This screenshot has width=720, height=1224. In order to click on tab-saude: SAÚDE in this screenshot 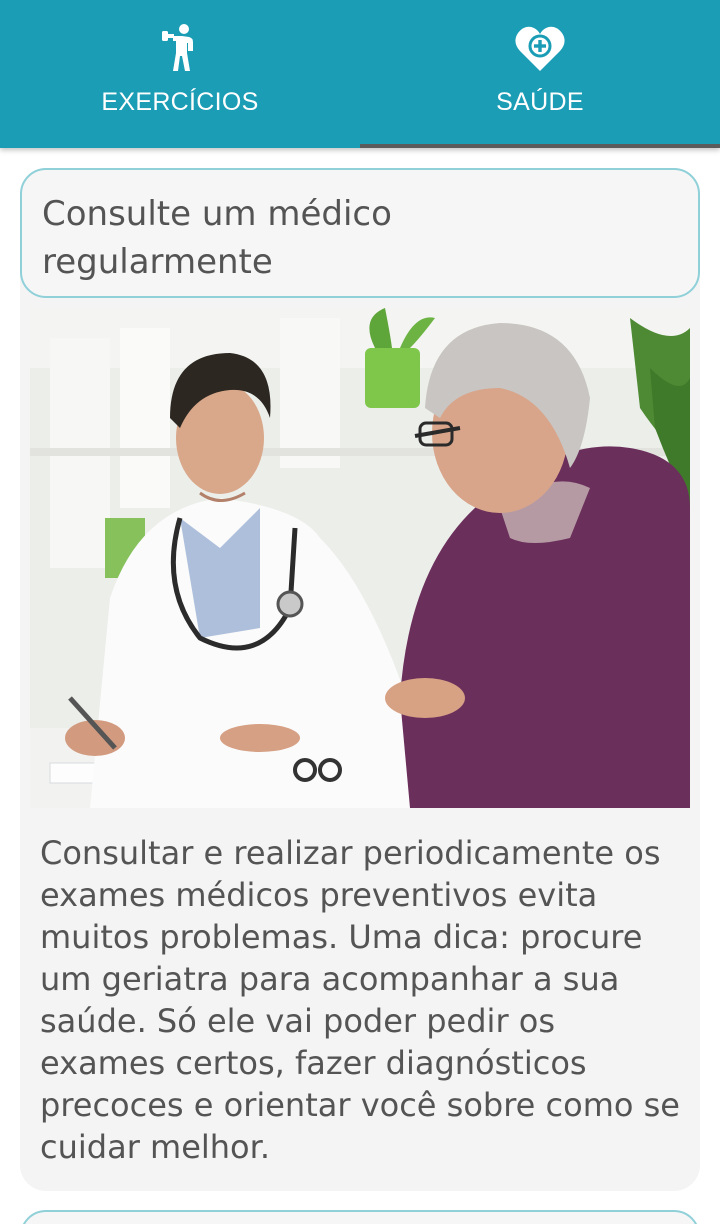, I will do `click(540, 74)`.